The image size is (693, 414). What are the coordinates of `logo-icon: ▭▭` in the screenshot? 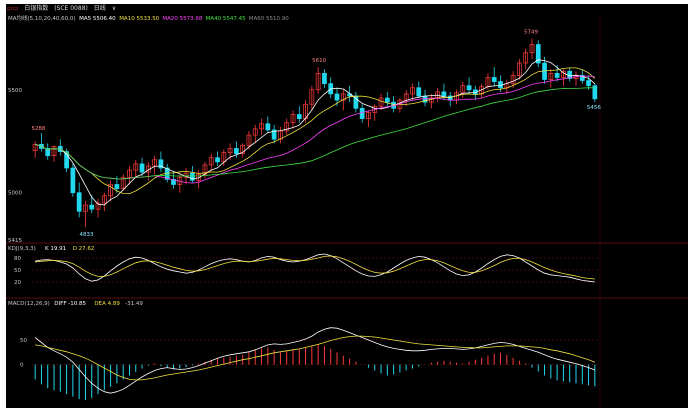 It's located at (13, 8).